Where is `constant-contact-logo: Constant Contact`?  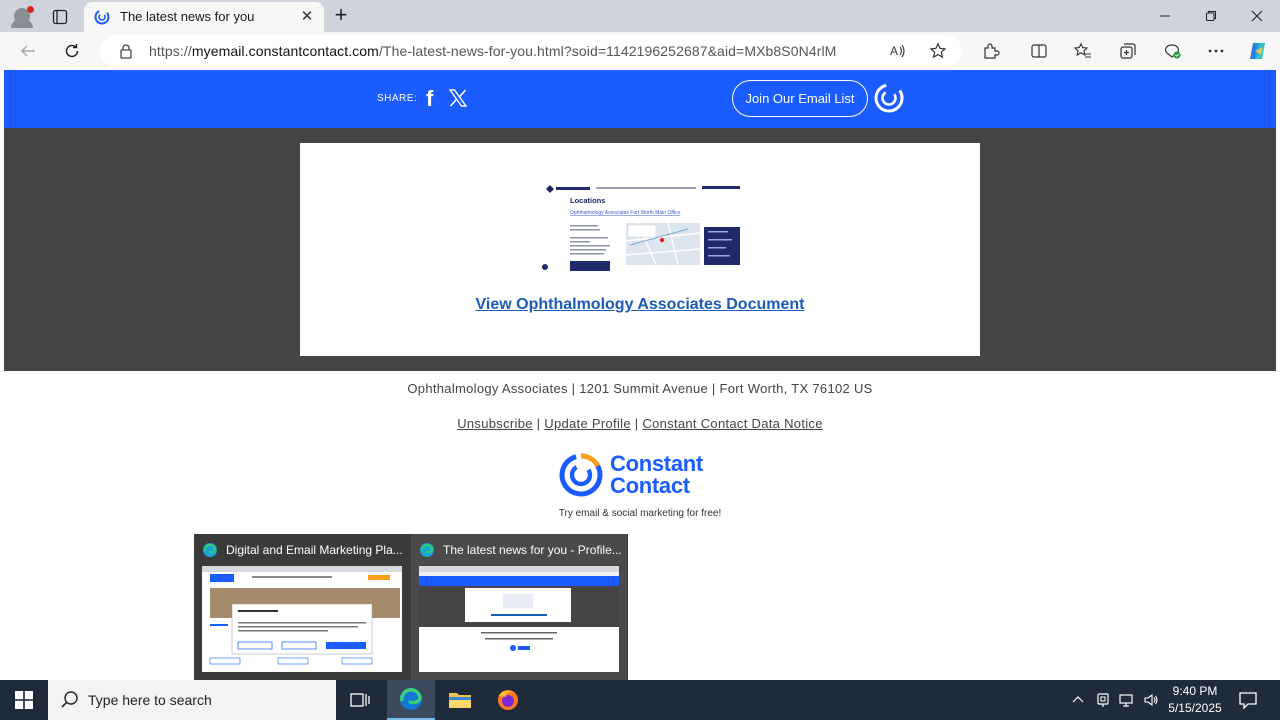 constant-contact-logo: Constant Contact is located at coordinates (641, 474).